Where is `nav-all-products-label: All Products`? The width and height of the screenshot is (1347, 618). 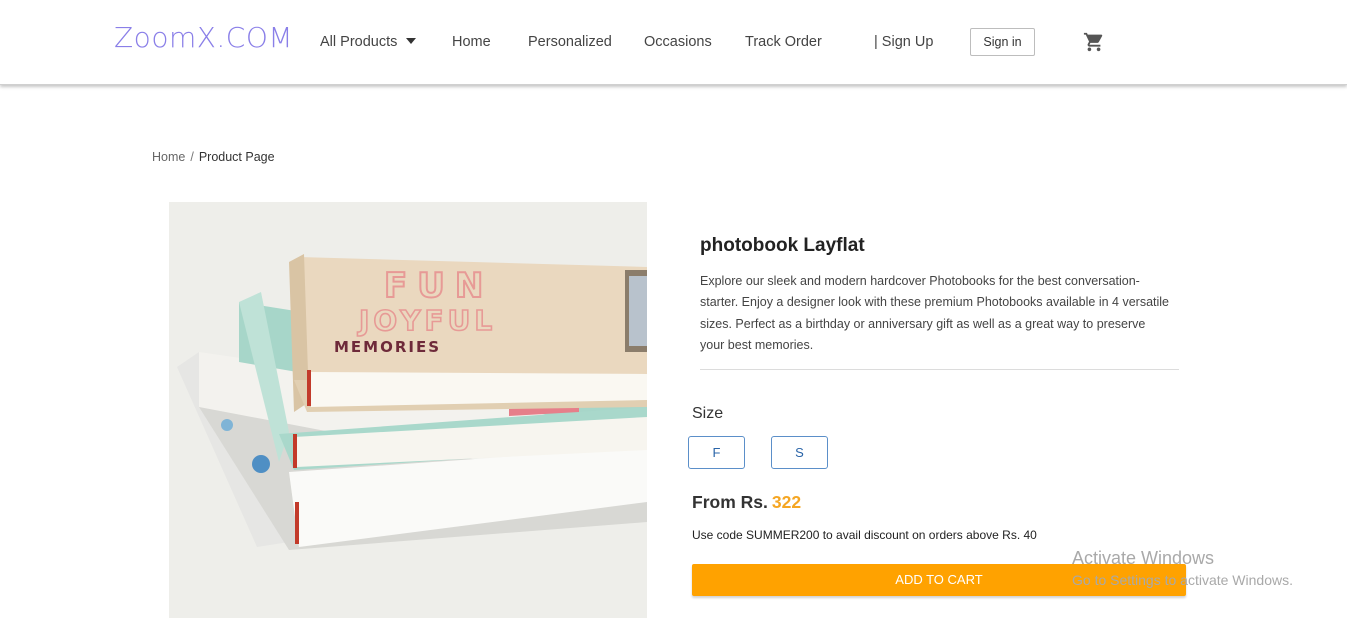
nav-all-products-label: All Products is located at coordinates (359, 42).